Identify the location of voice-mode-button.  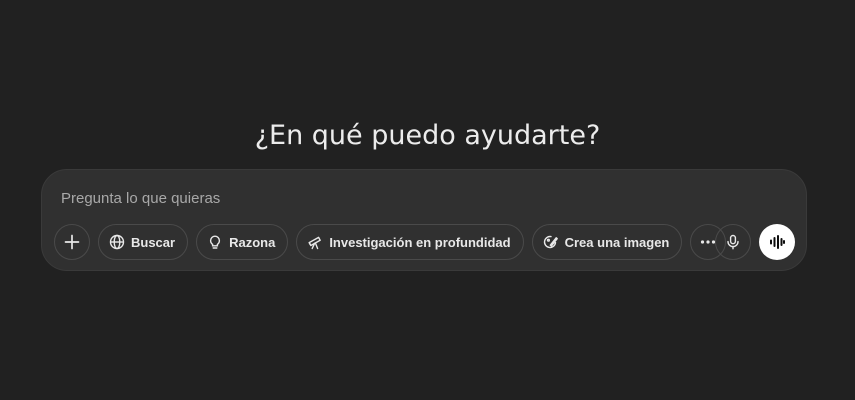
(777, 242).